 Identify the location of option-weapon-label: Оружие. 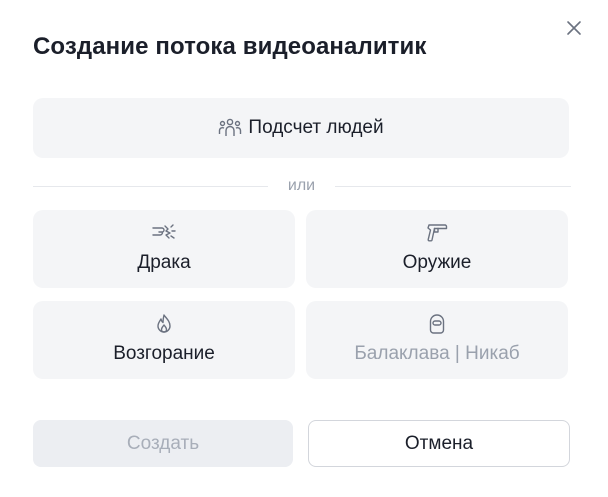
(437, 262).